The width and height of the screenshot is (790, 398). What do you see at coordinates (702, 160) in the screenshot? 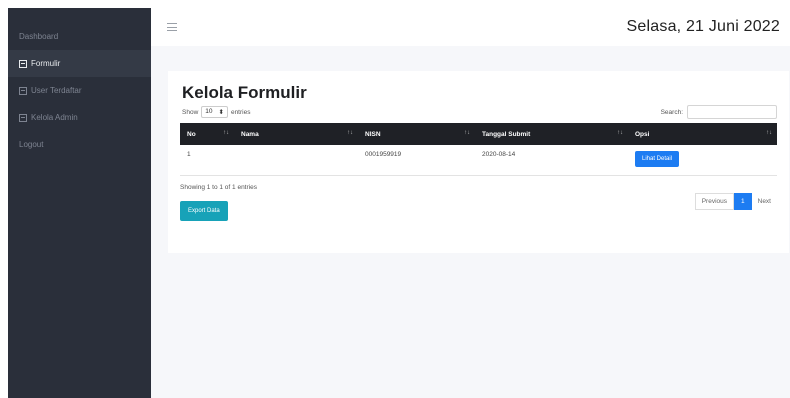
I see `cell-opsi: Lihat Detail` at bounding box center [702, 160].